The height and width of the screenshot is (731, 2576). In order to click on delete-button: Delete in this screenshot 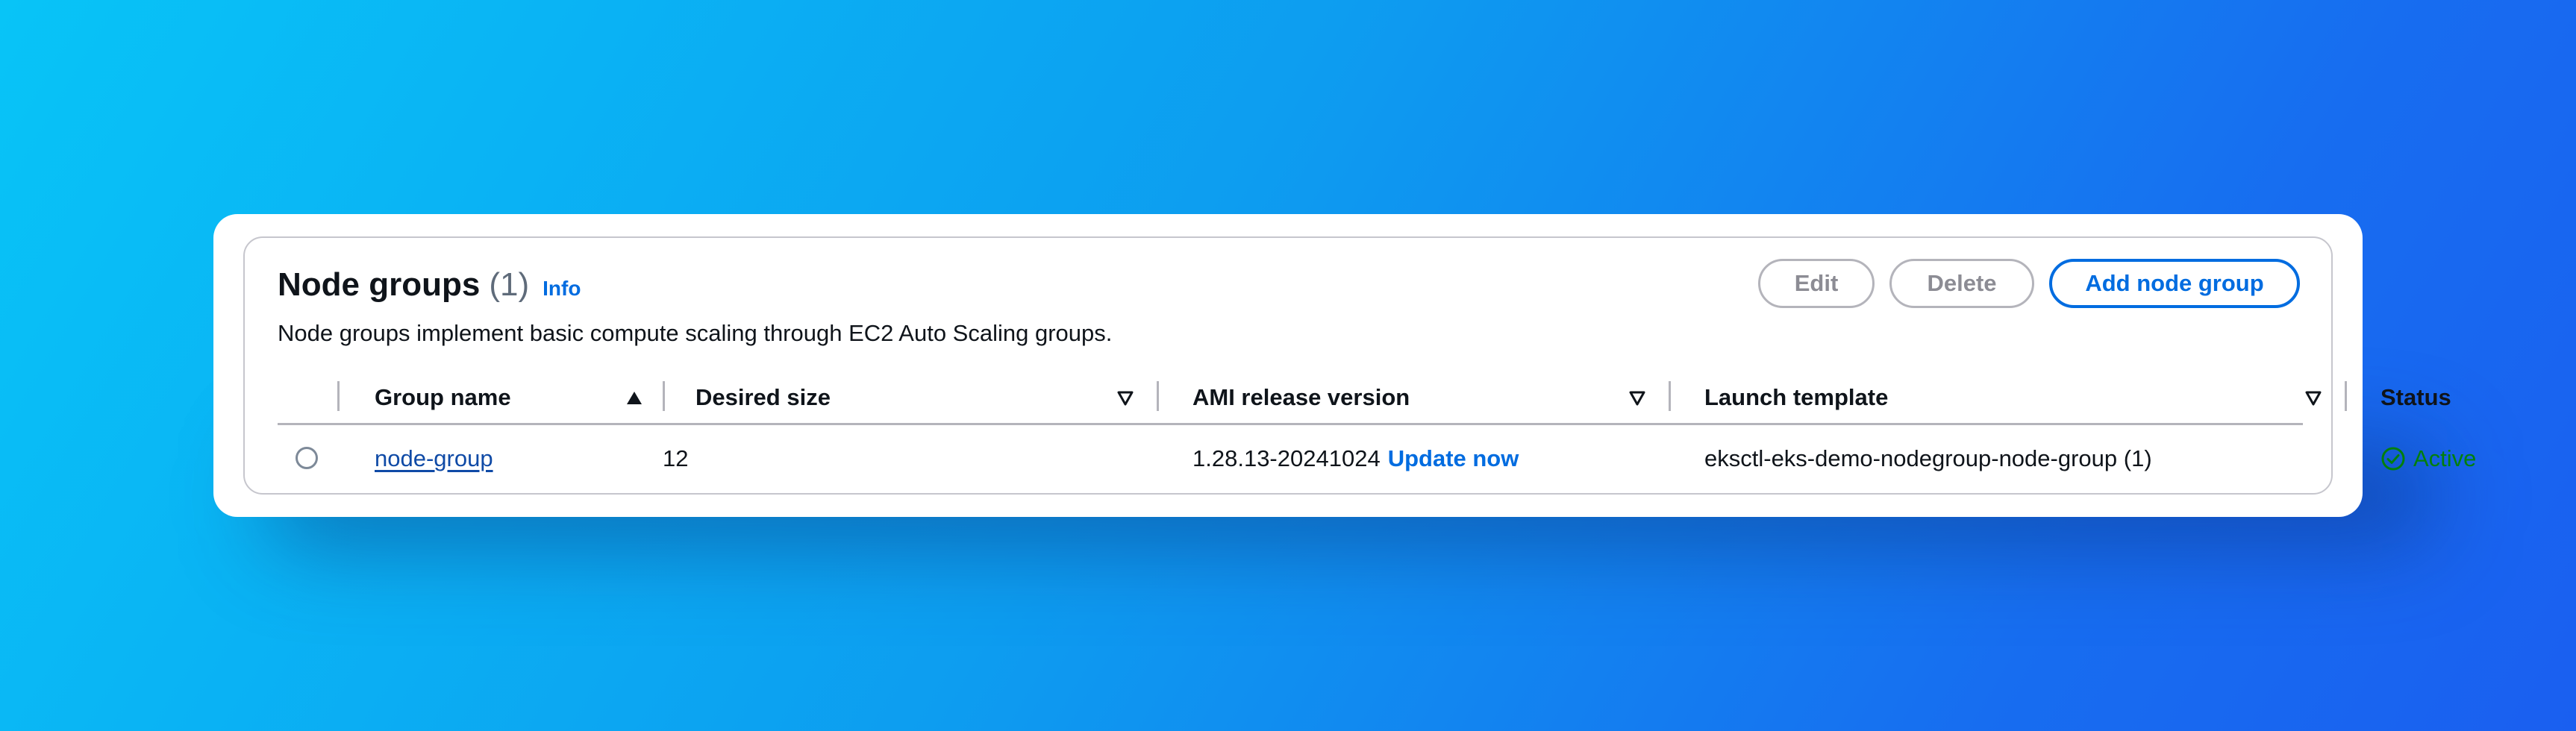, I will do `click(1961, 283)`.